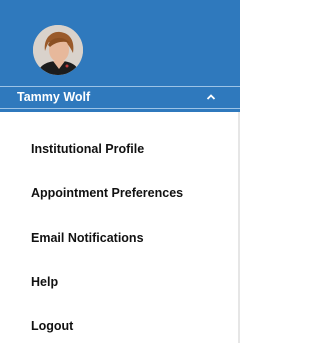  What do you see at coordinates (87, 149) in the screenshot?
I see `menu-item-institutional-profile: Institutional Profile` at bounding box center [87, 149].